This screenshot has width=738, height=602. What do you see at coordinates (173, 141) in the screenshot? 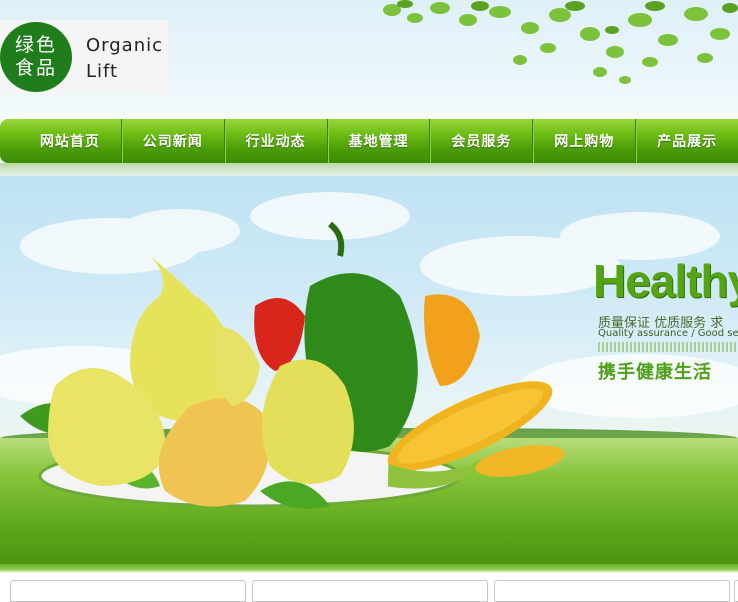
I see `nav-item-company-news: 公司新闻` at bounding box center [173, 141].